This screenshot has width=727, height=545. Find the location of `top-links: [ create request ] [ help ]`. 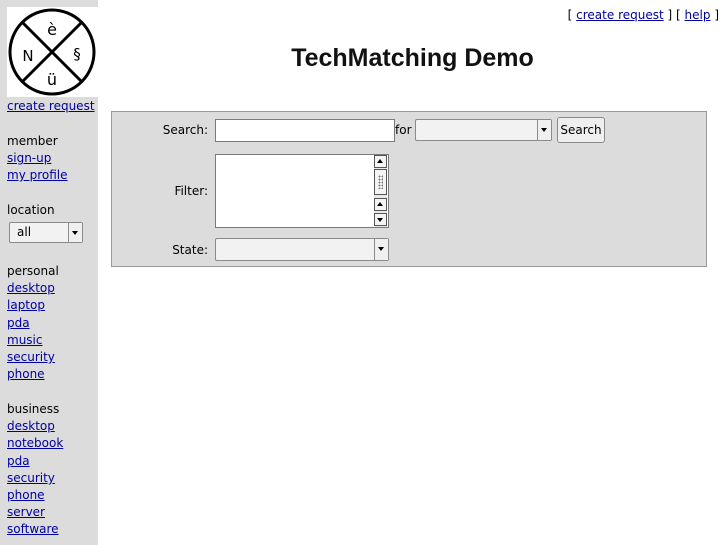

top-links: [ create request ] [ help ] is located at coordinates (643, 15).